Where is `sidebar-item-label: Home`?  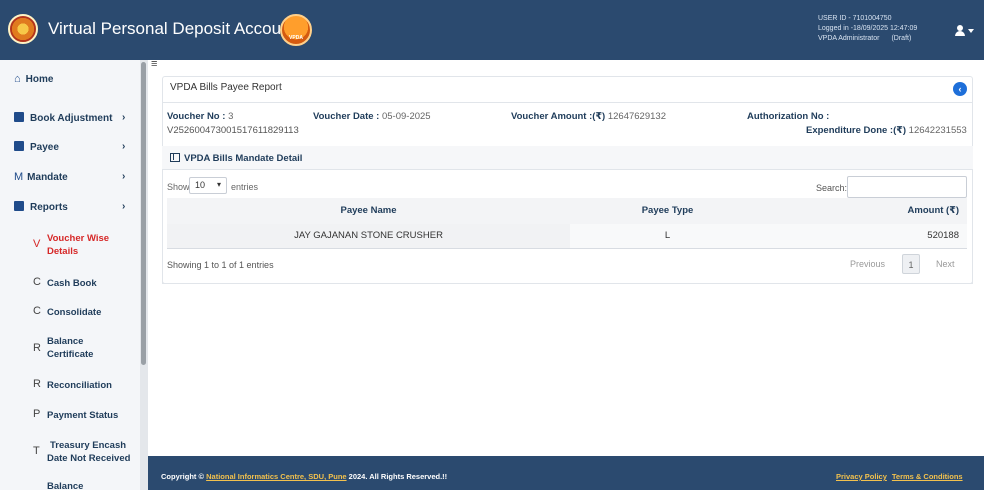
sidebar-item-label: Home is located at coordinates (39, 79).